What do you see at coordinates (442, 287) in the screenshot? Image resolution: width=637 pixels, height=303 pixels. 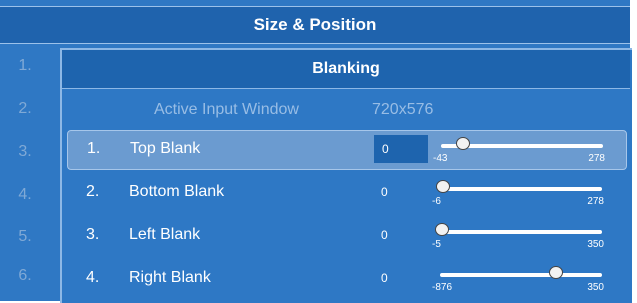 I see `slider-min-label: -876` at bounding box center [442, 287].